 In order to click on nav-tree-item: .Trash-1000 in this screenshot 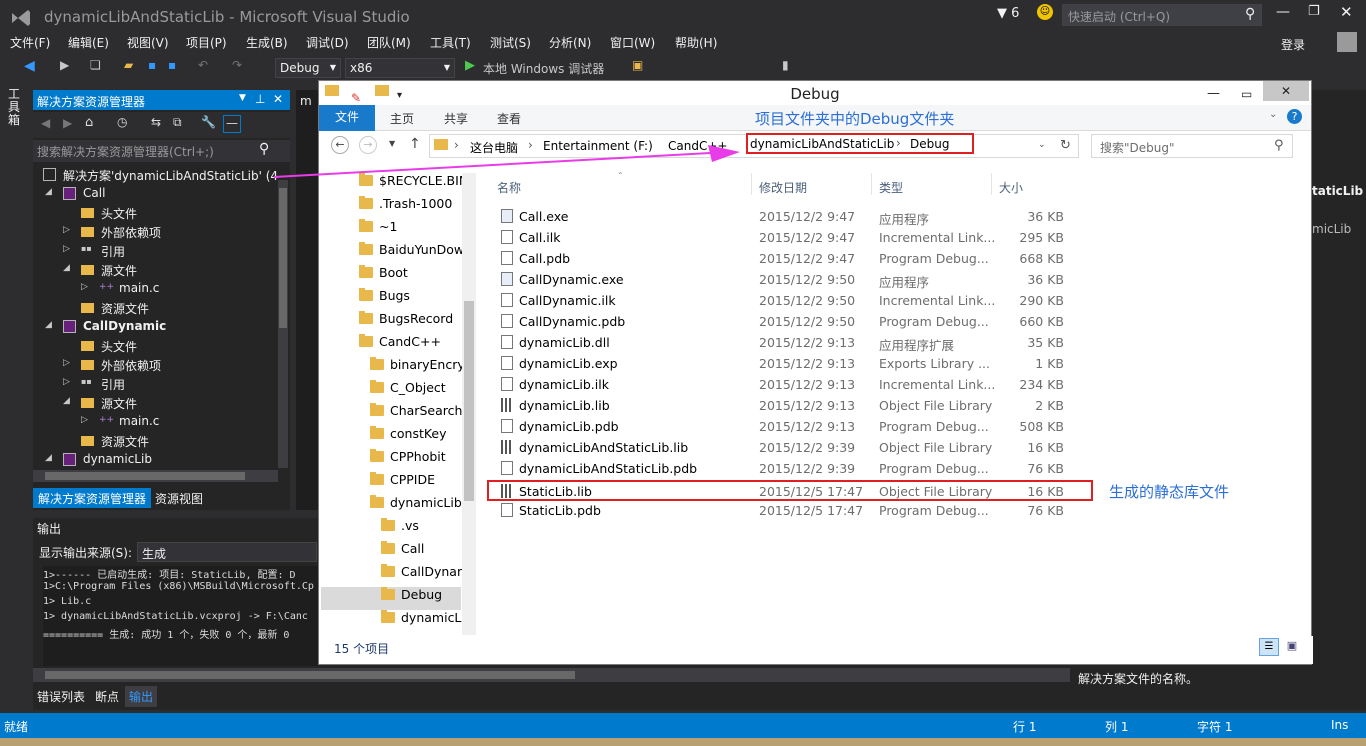, I will do `click(418, 207)`.